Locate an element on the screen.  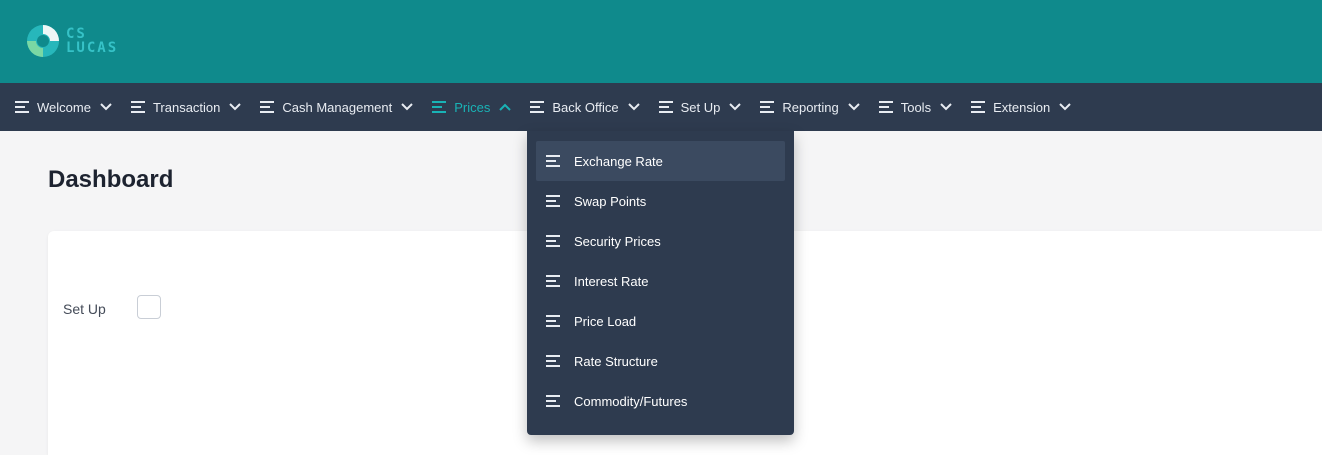
logo-mark-icon is located at coordinates (43, 41).